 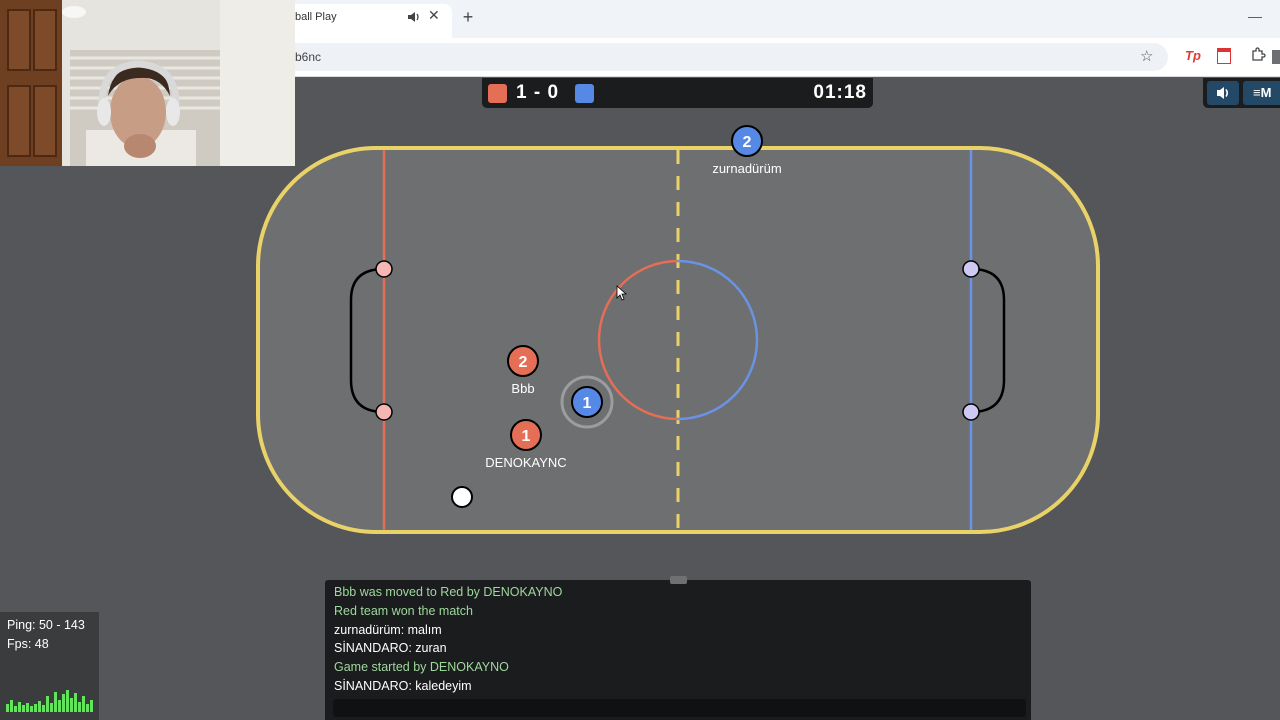 I want to click on player-name: DENOKAYNC, so click(x=526, y=462).